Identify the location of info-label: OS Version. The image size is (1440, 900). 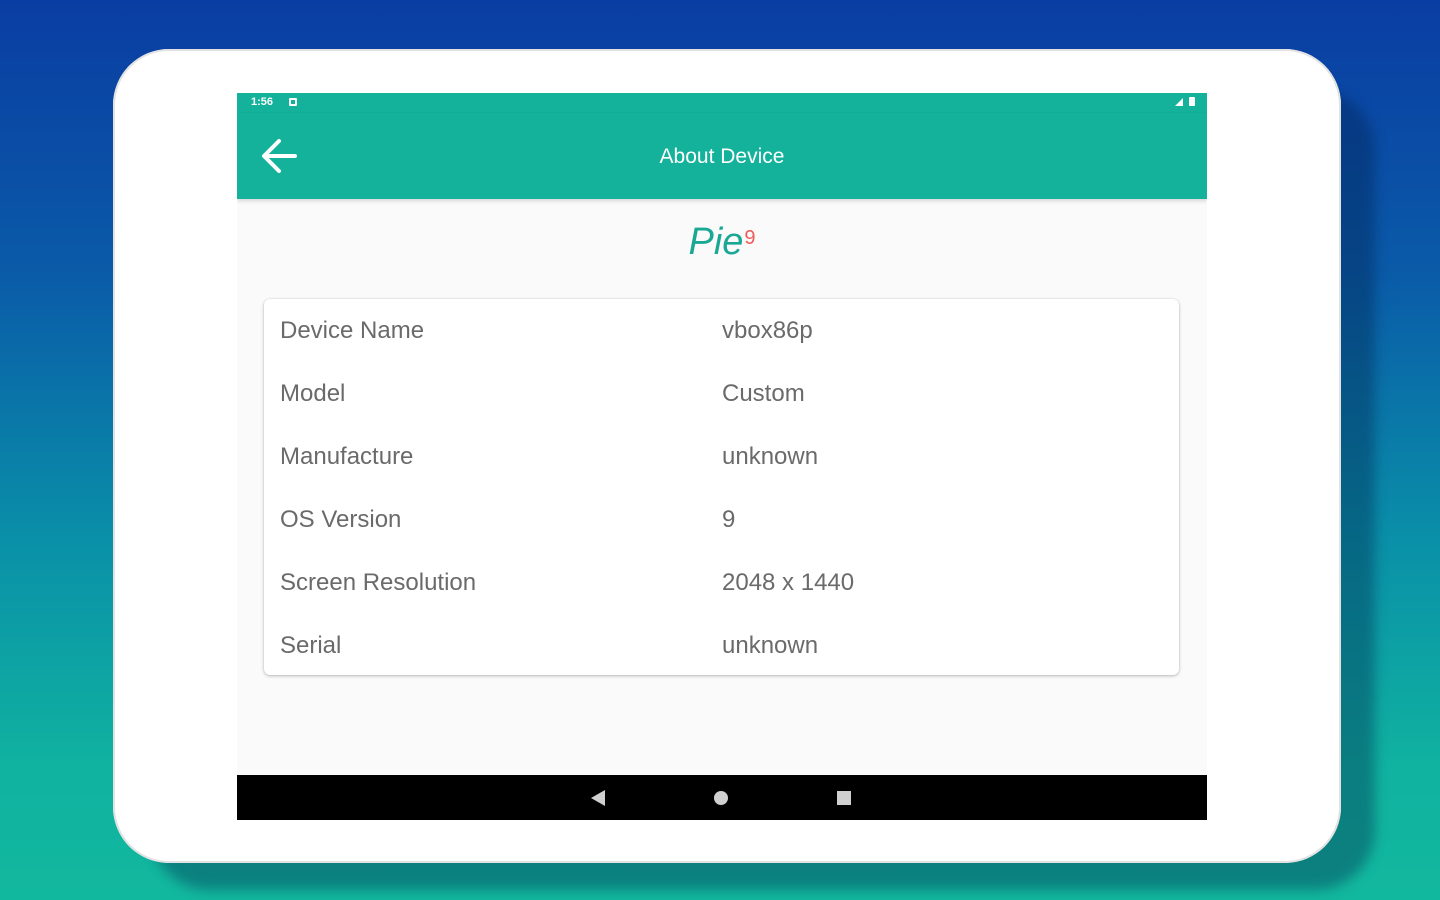
(341, 519).